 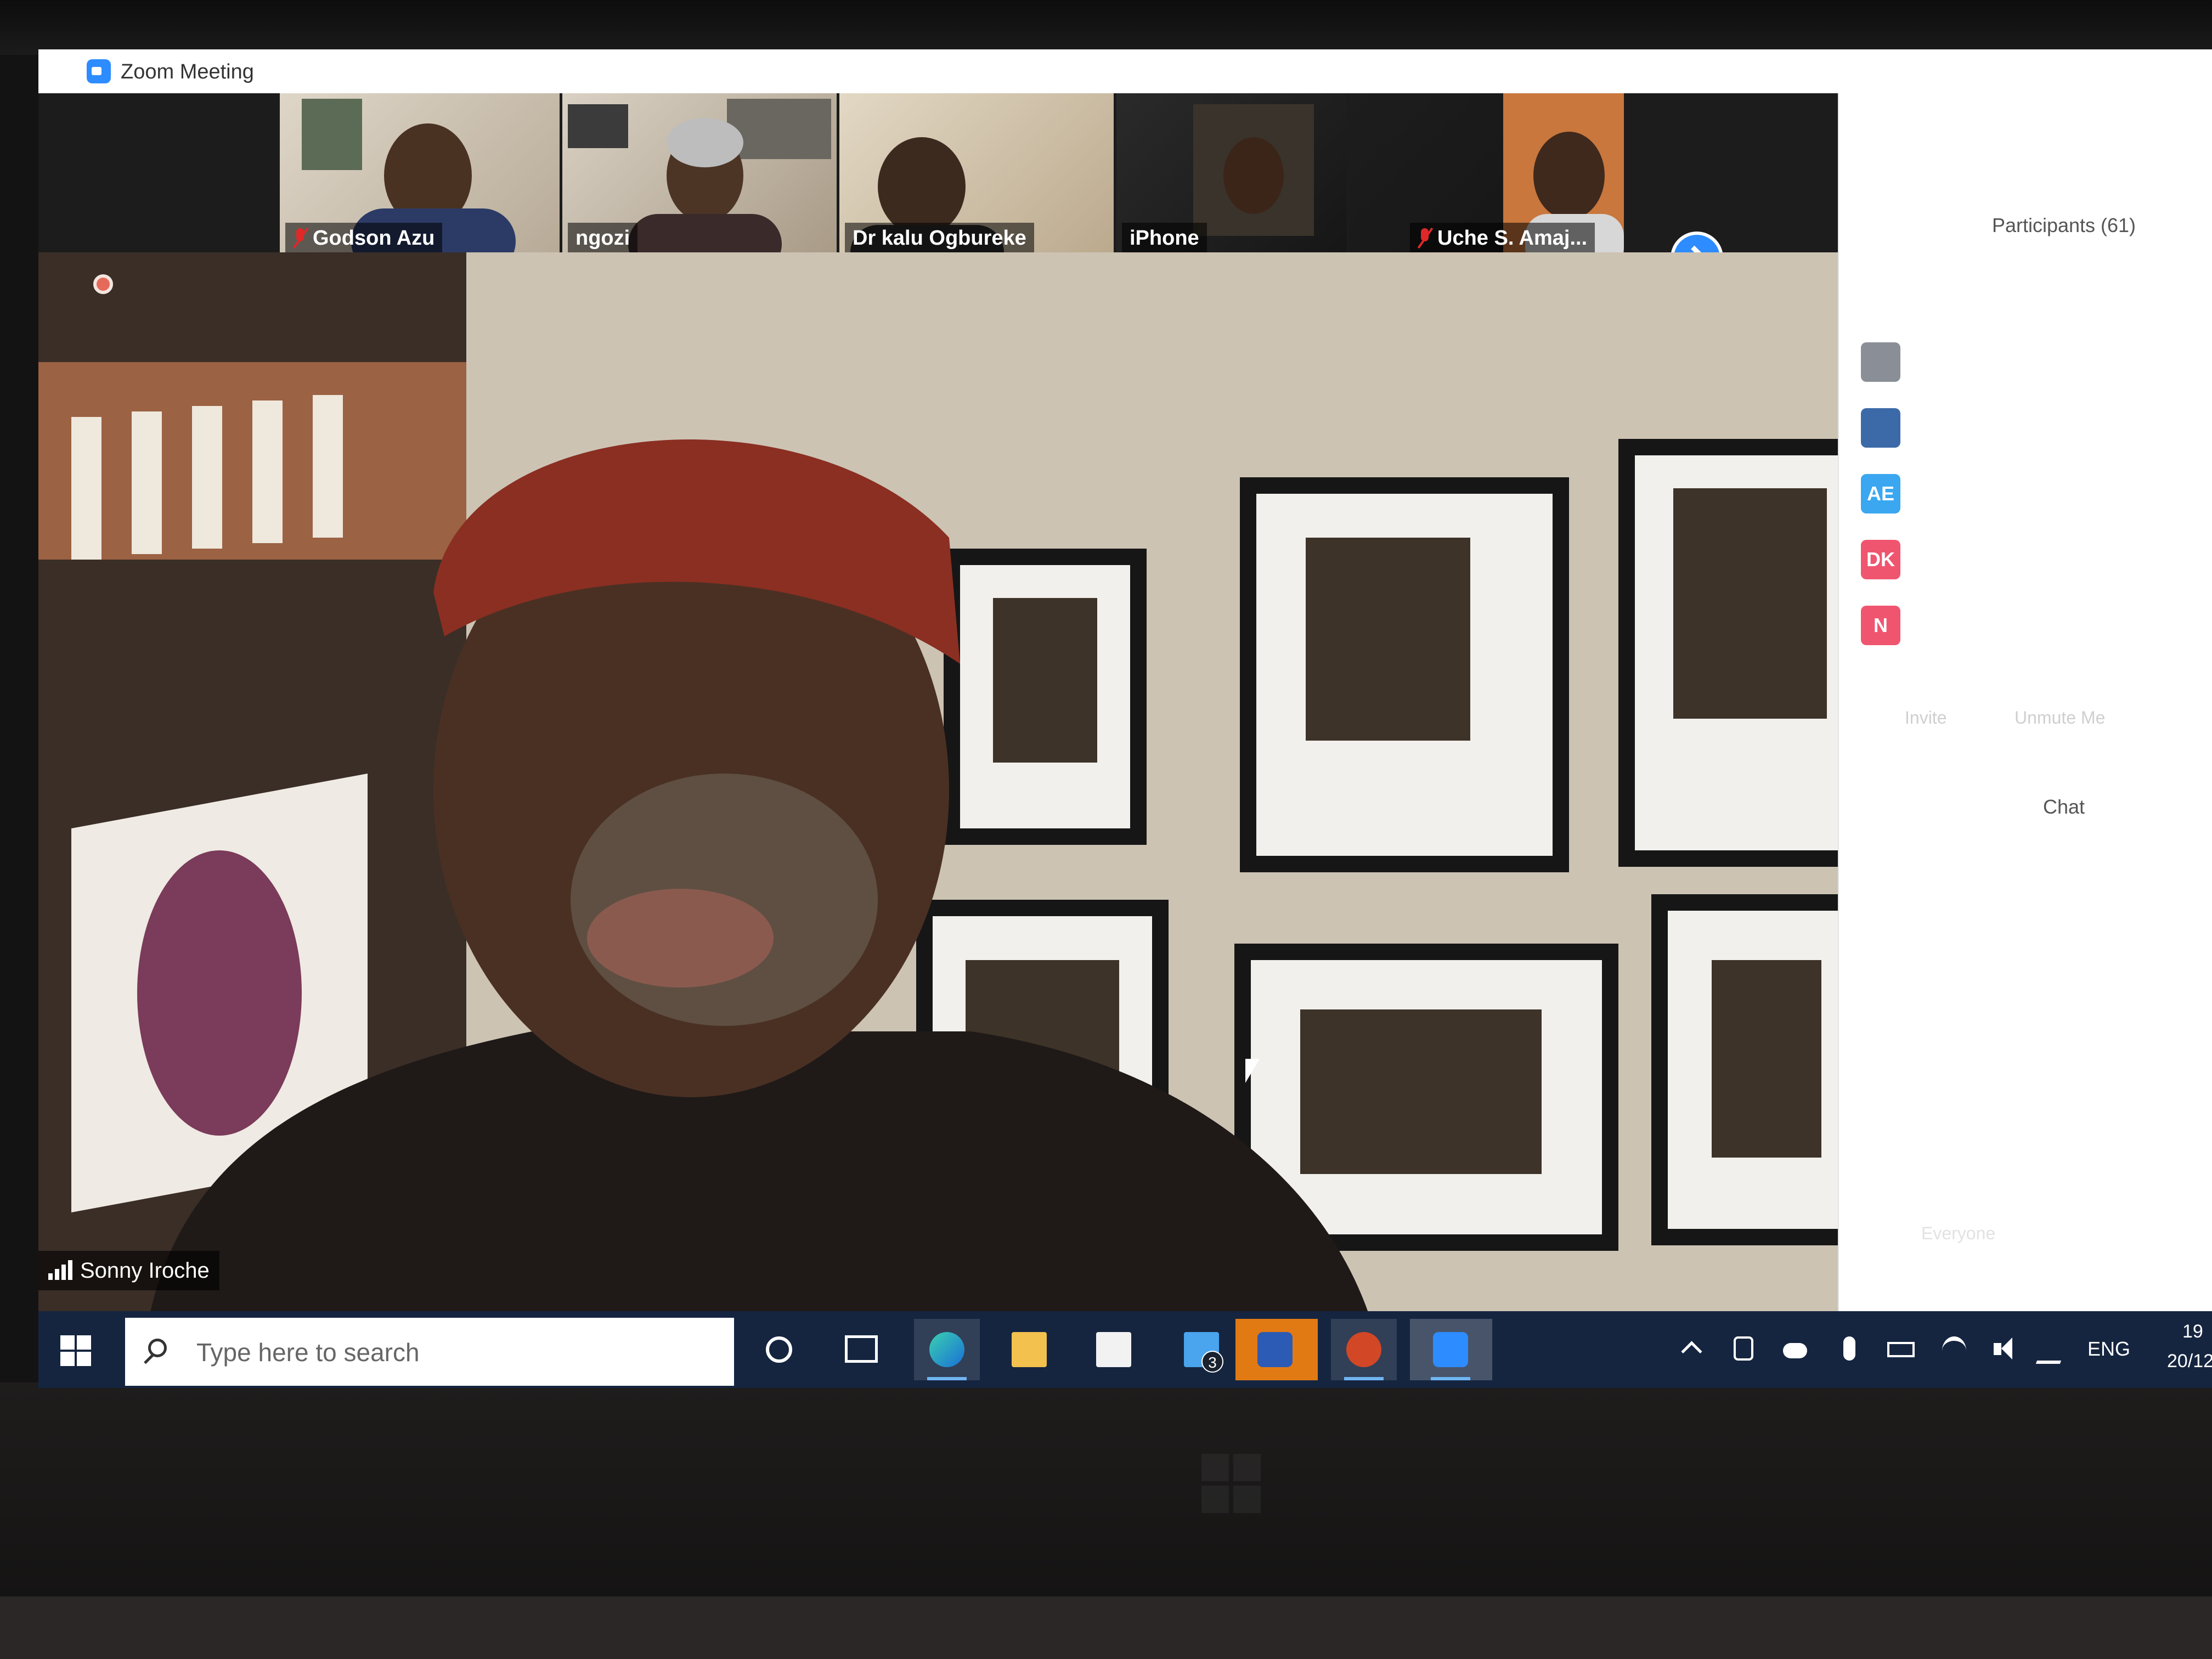 I want to click on show-hidden-icons-chevron-icon, so click(x=1691, y=1349).